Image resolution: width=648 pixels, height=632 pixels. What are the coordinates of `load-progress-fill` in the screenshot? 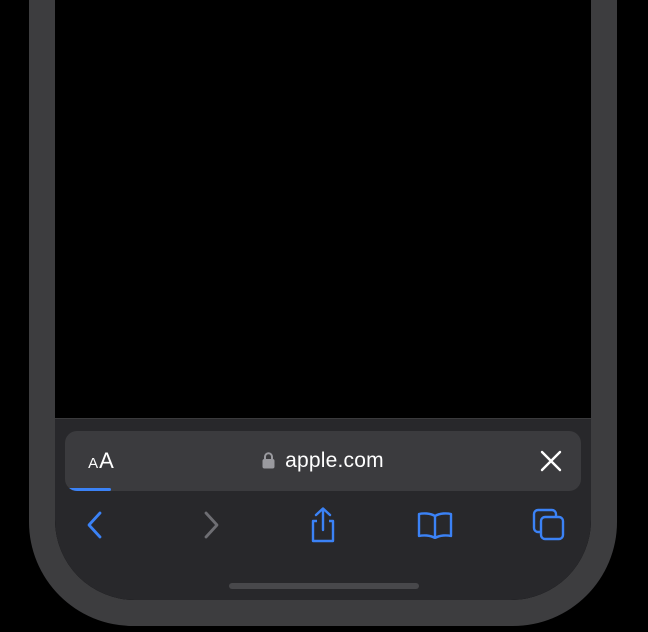 It's located at (88, 489).